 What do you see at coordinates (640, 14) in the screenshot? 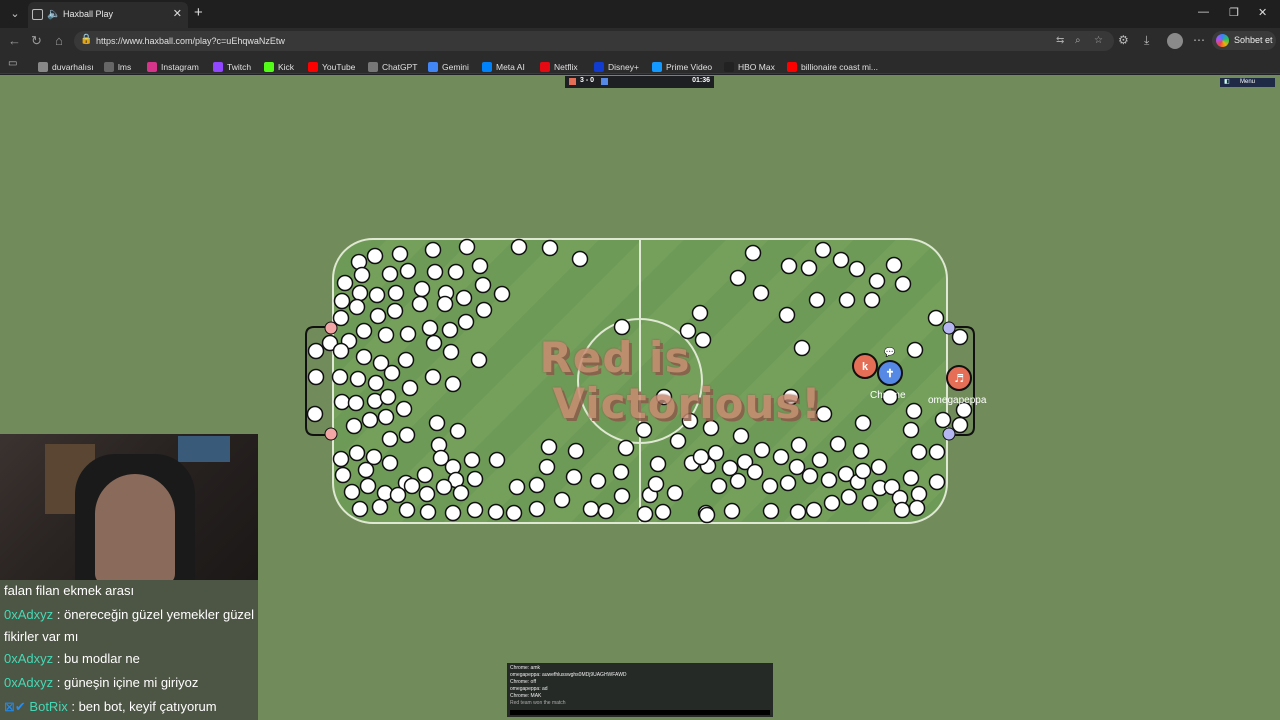
I see `tab-strip: ⌄ 🔈 Haxball Play ✕ + — ❐ ✕` at bounding box center [640, 14].